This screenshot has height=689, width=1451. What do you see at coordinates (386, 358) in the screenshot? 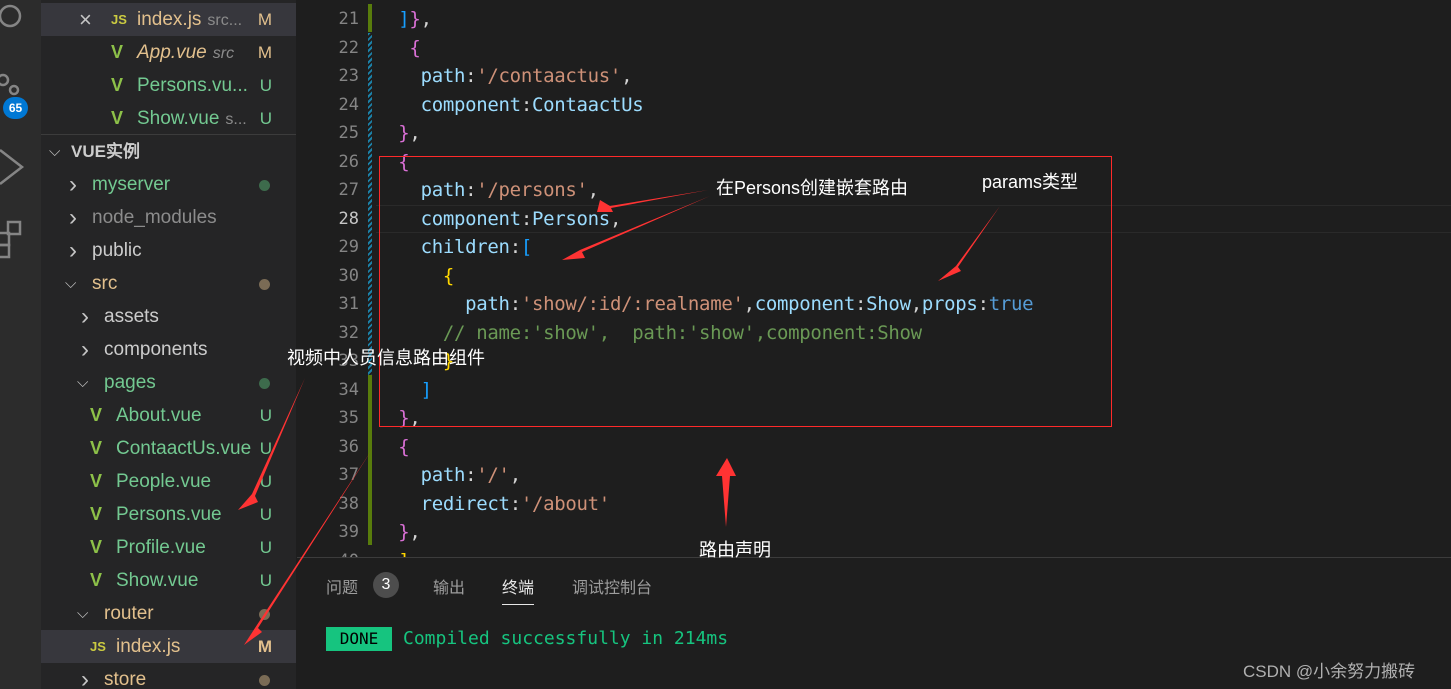
I see `annotation-component: 视频中人员信息路由组件` at bounding box center [386, 358].